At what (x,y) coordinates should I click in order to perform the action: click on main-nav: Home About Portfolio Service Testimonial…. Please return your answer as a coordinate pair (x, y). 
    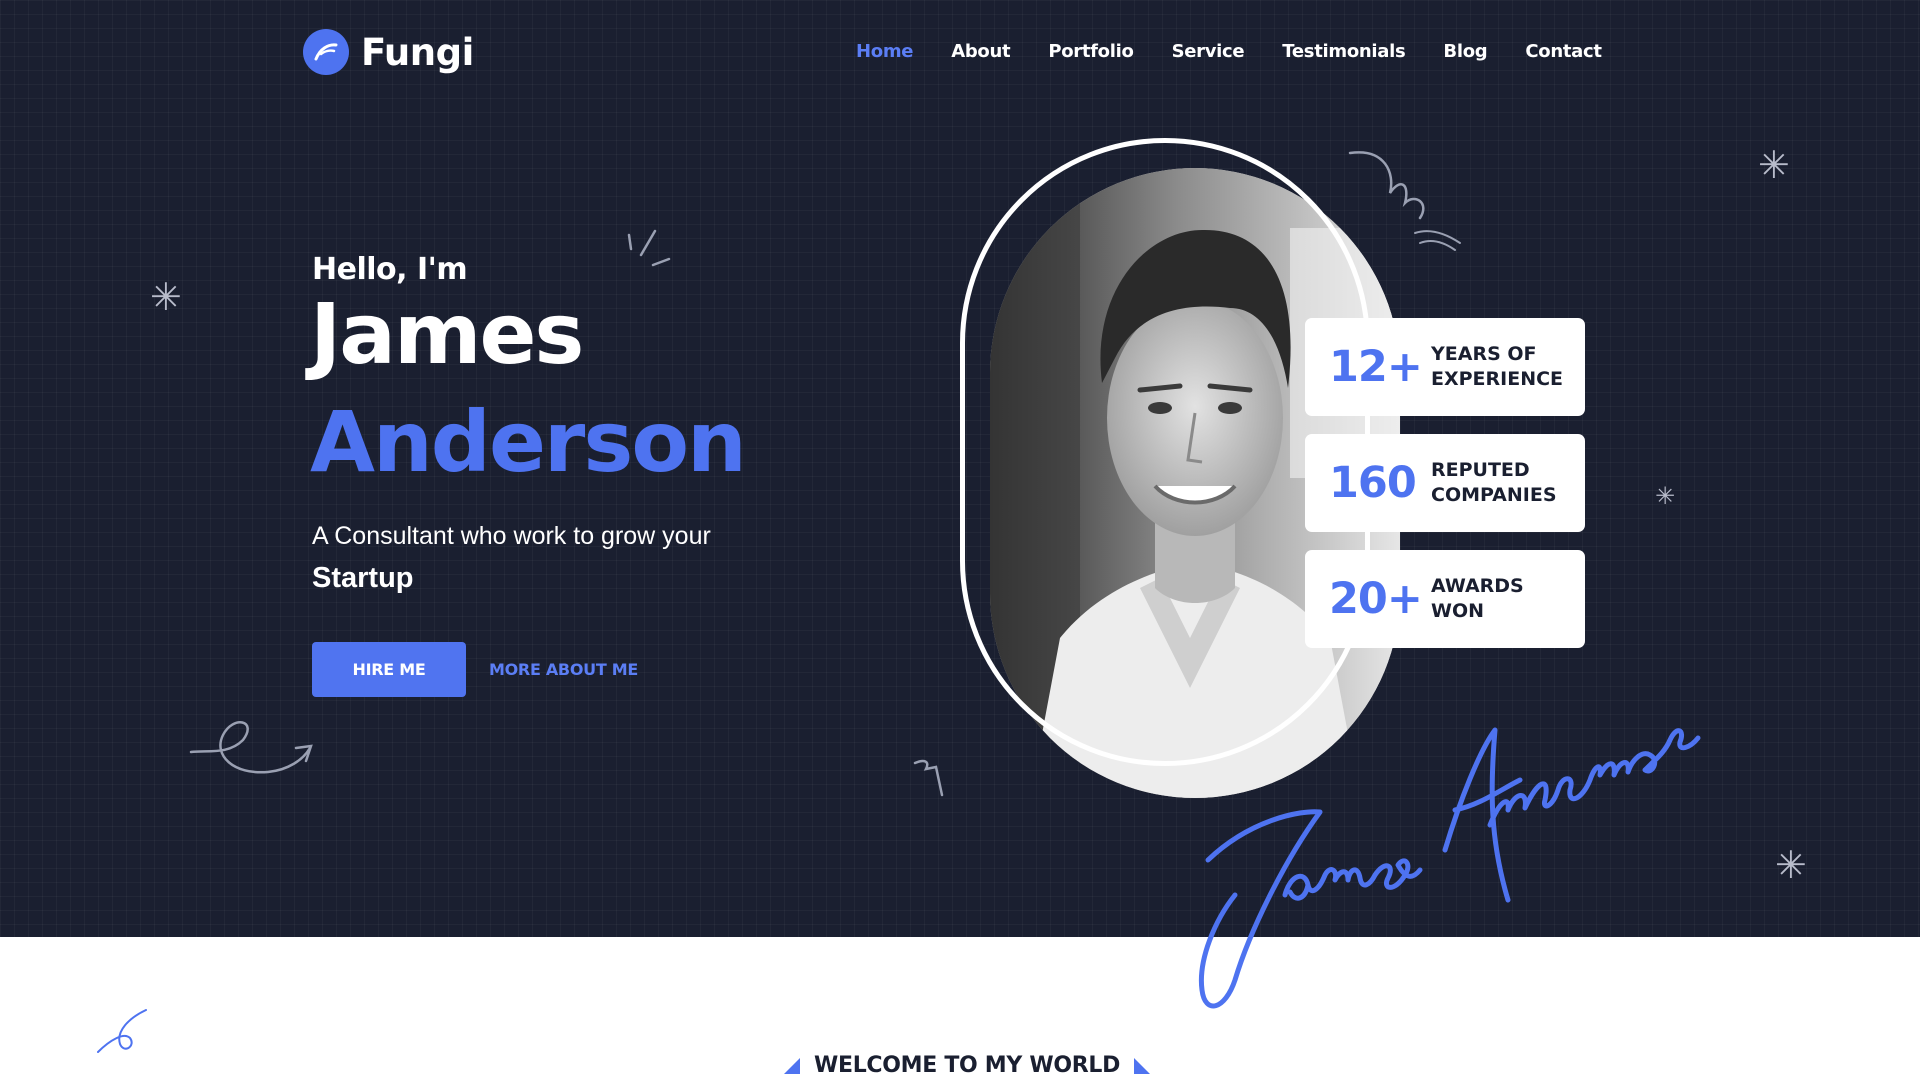
    Looking at the image, I should click on (1229, 51).